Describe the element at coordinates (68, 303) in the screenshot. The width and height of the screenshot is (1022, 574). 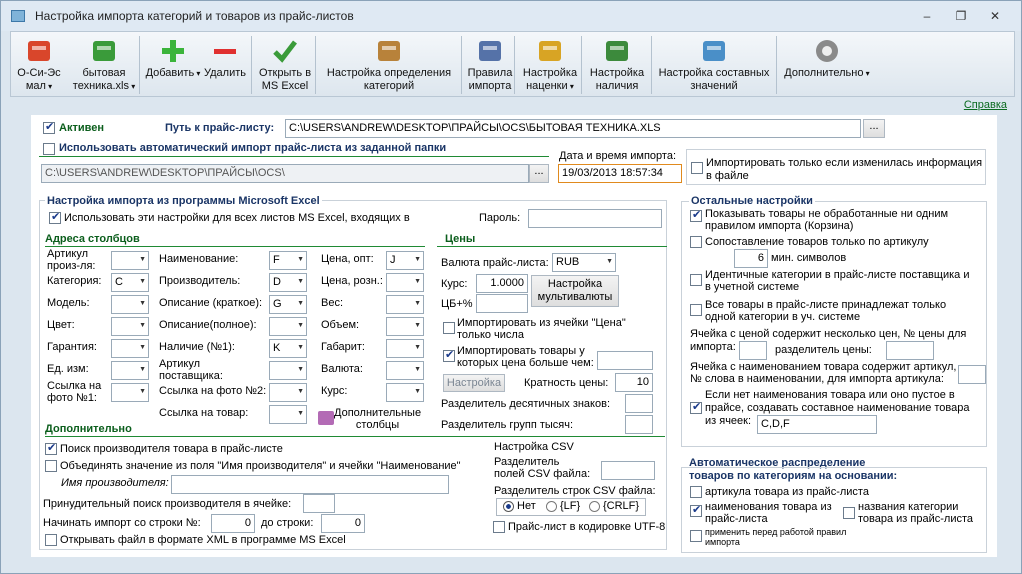
I see `col-label: Модель:` at that location.